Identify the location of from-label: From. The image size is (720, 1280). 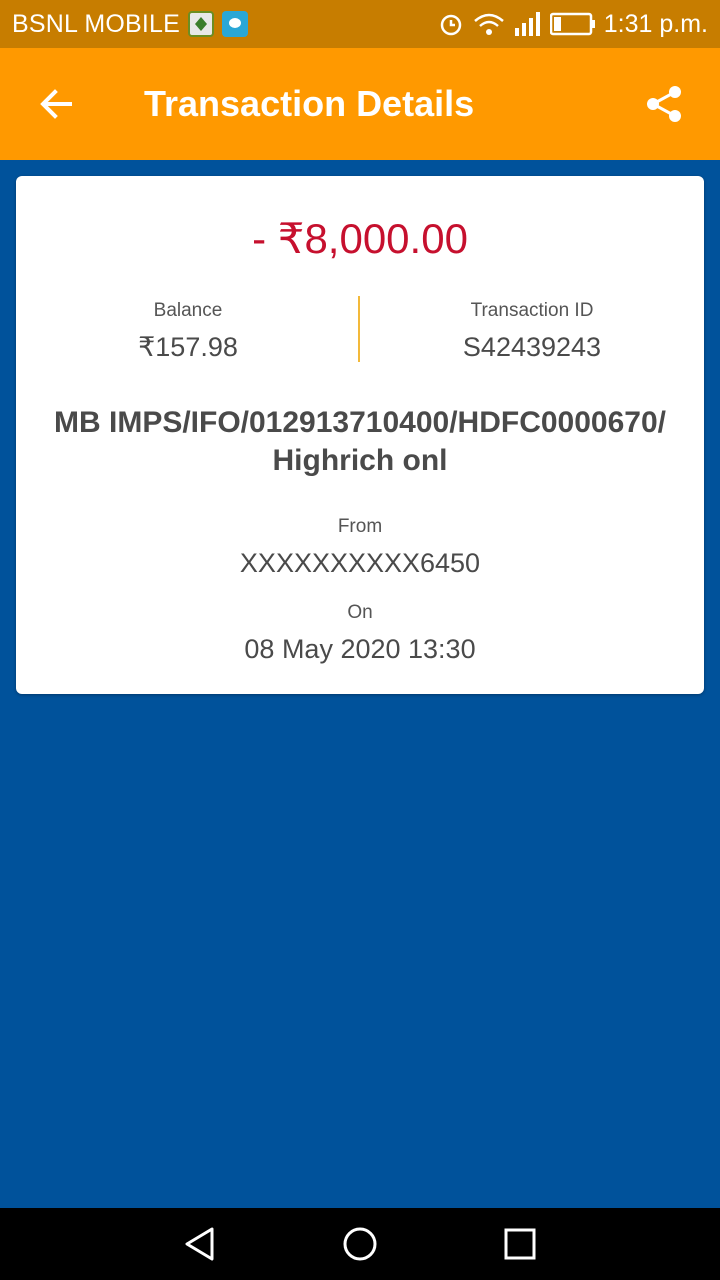
(360, 526).